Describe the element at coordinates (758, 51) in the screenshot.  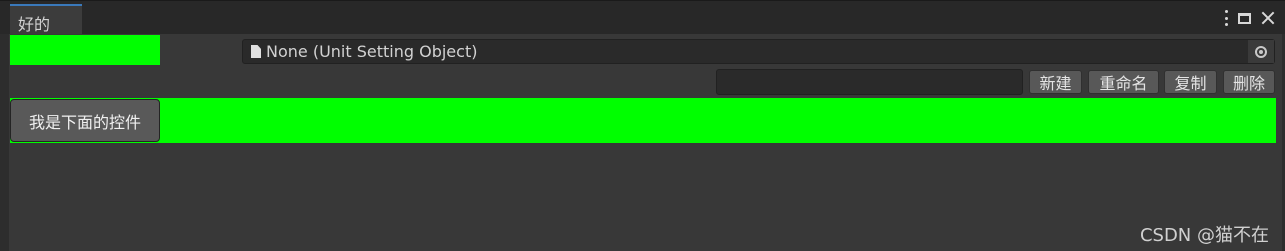
I see `unit-setting-object-field: None (Unit Setting Object)` at that location.